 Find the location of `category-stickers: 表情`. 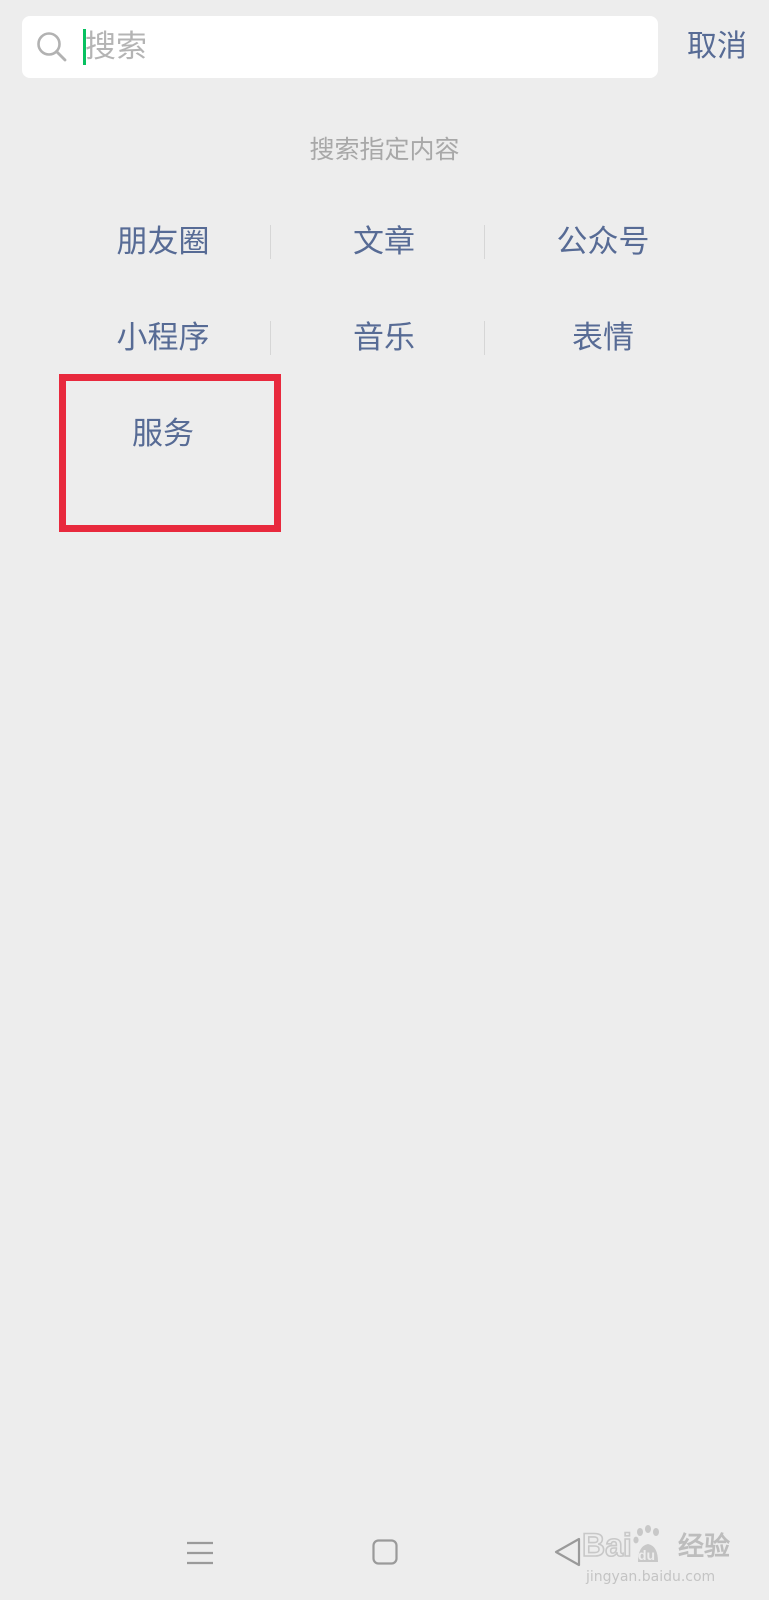

category-stickers: 表情 is located at coordinates (603, 338).